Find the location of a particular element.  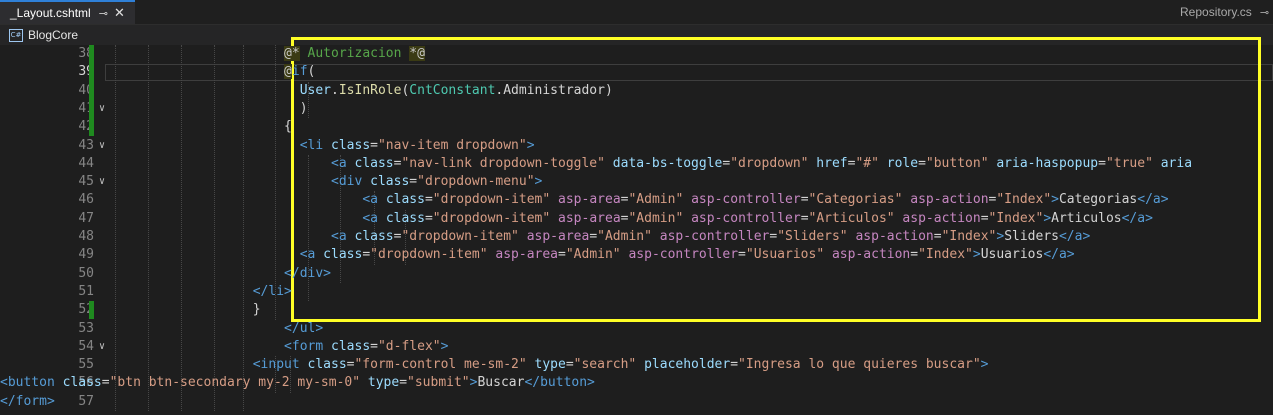

code-line: 53 </ul> is located at coordinates (636, 329).